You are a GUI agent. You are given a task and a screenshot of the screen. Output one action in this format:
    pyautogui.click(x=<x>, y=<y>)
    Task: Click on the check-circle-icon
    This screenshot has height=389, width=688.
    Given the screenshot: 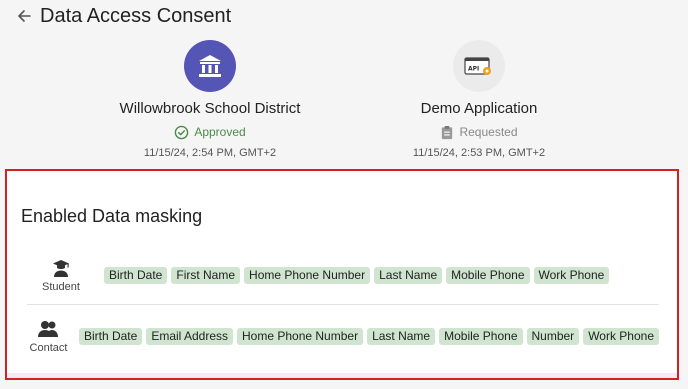 What is the action you would take?
    pyautogui.click(x=182, y=132)
    